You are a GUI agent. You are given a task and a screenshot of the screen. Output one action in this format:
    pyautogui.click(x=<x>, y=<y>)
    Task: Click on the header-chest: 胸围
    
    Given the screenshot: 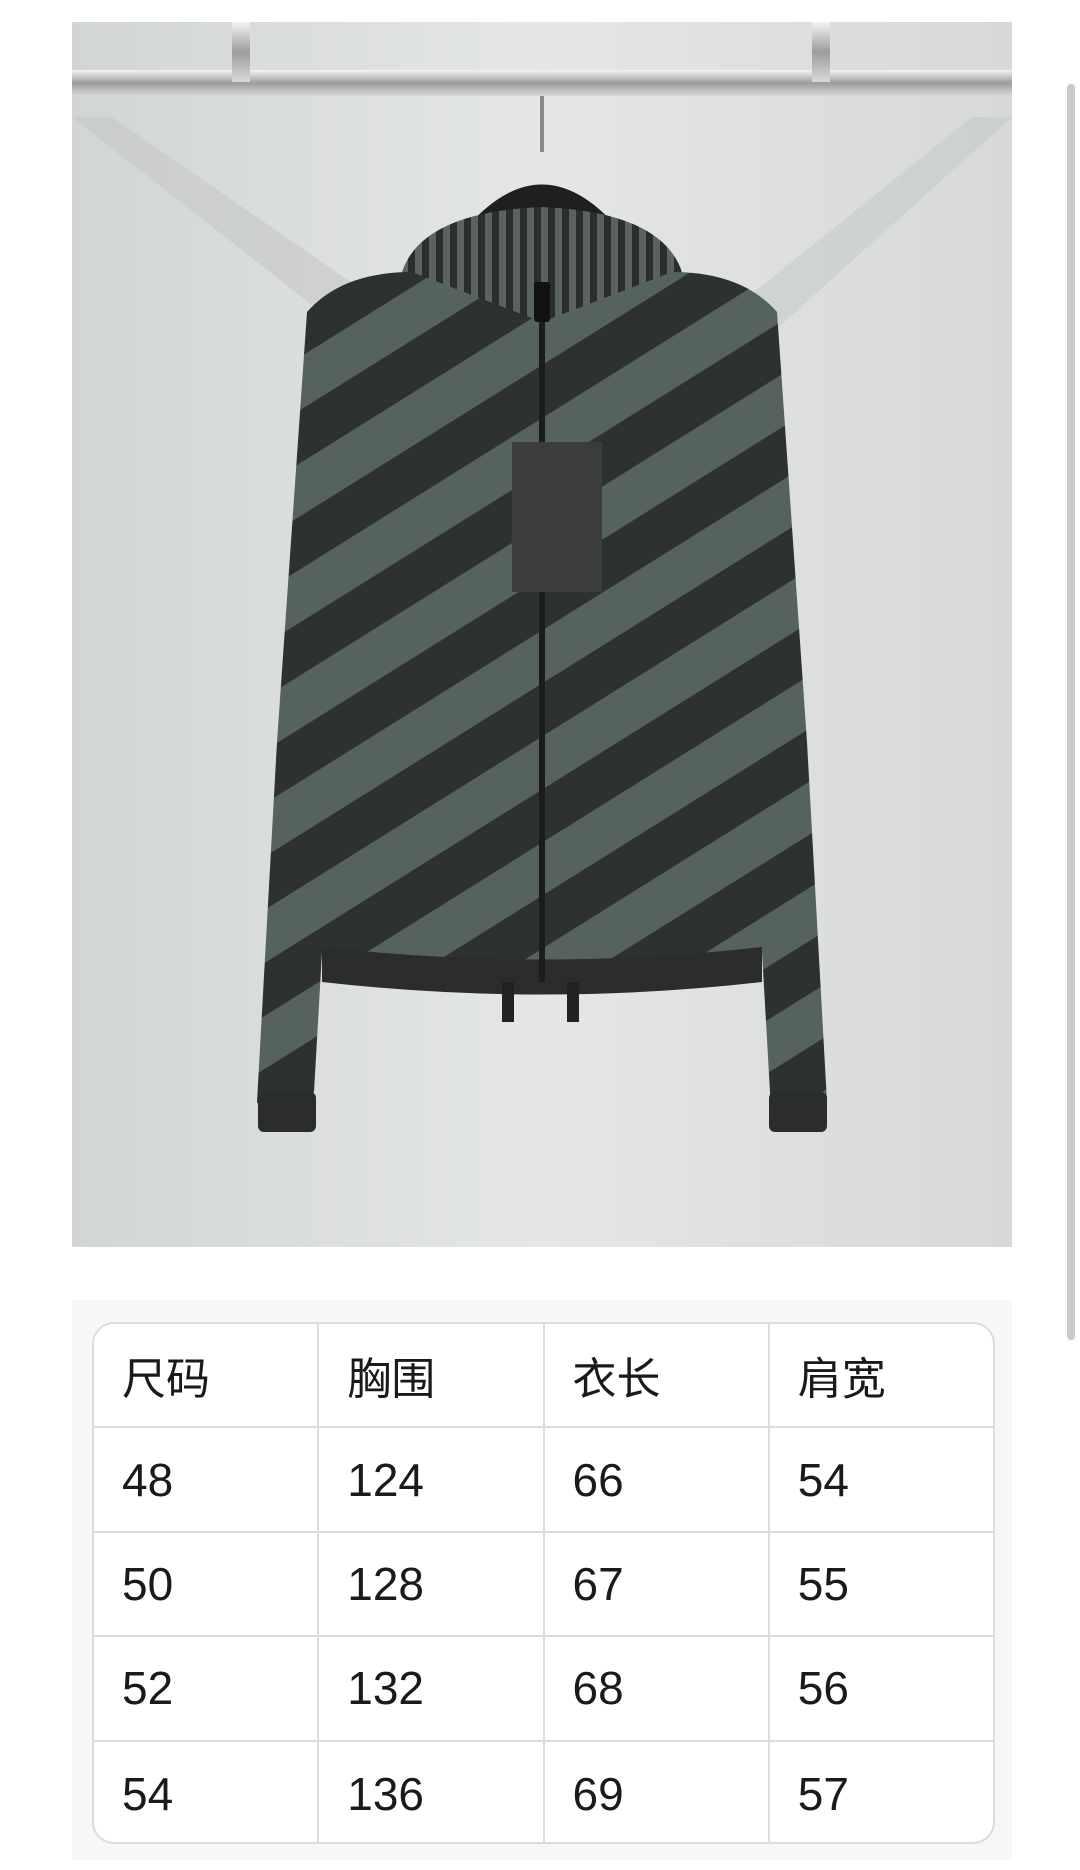 What is the action you would take?
    pyautogui.click(x=432, y=1375)
    